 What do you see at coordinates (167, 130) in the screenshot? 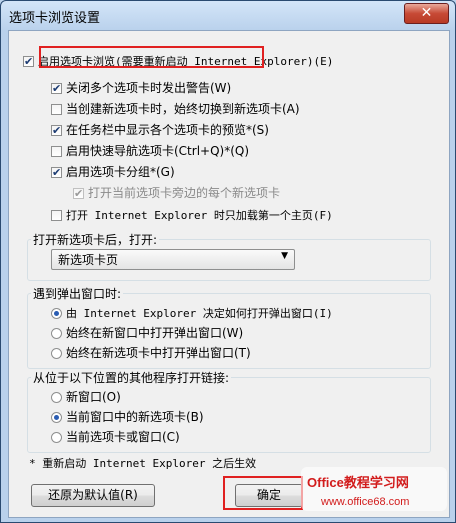
I see `option-label: 在任务栏中显示各个选项卡的预览*(S)` at bounding box center [167, 130].